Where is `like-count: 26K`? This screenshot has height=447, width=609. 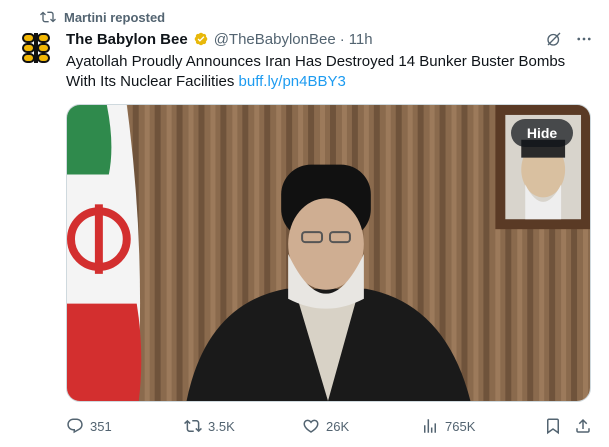
like-count: 26K is located at coordinates (338, 426).